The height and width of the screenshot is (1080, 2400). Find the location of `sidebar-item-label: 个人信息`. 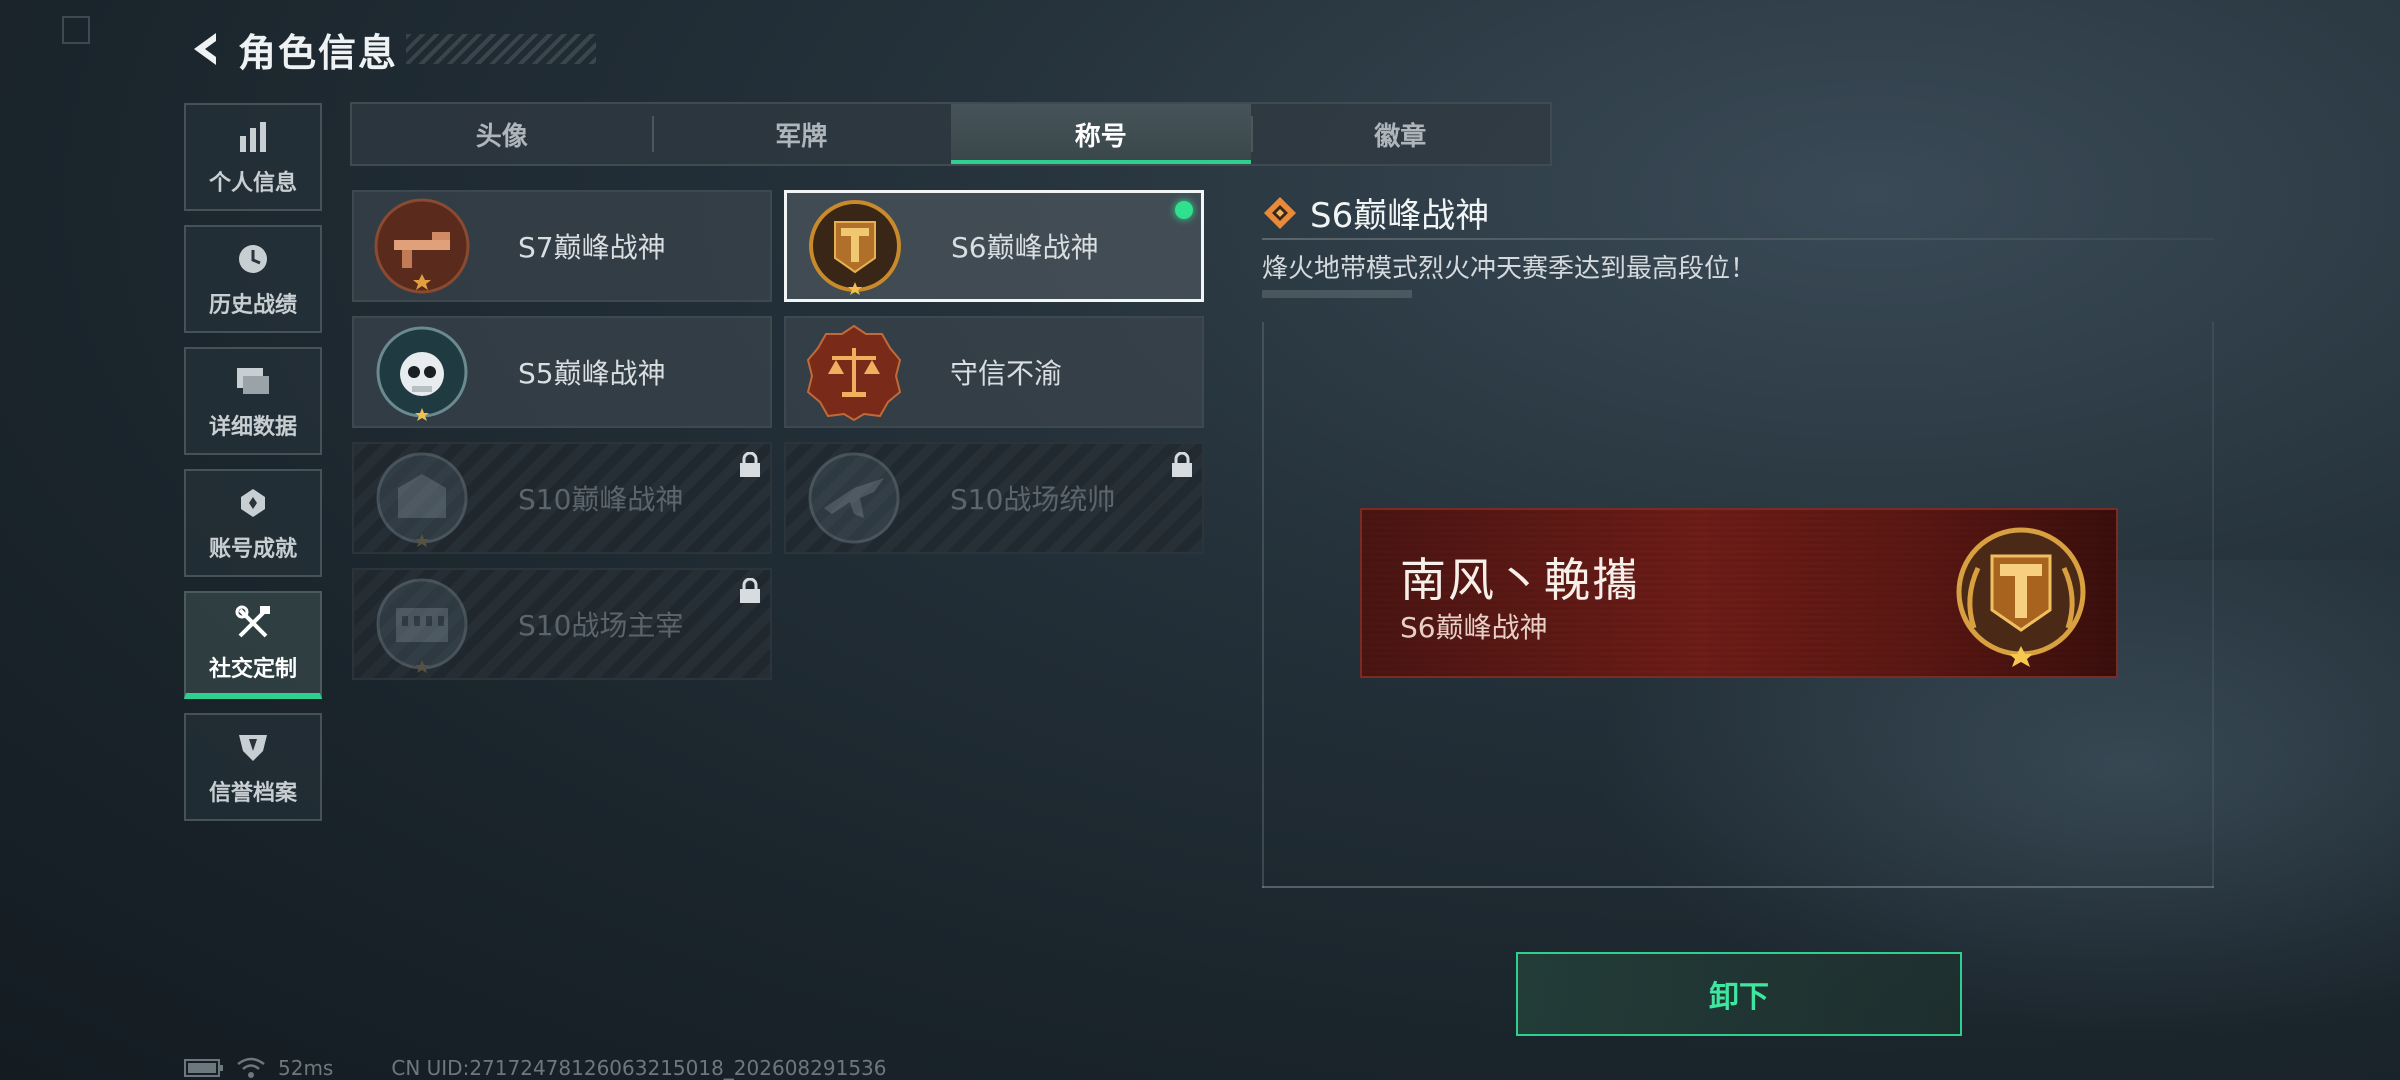

sidebar-item-label: 个人信息 is located at coordinates (252, 183).